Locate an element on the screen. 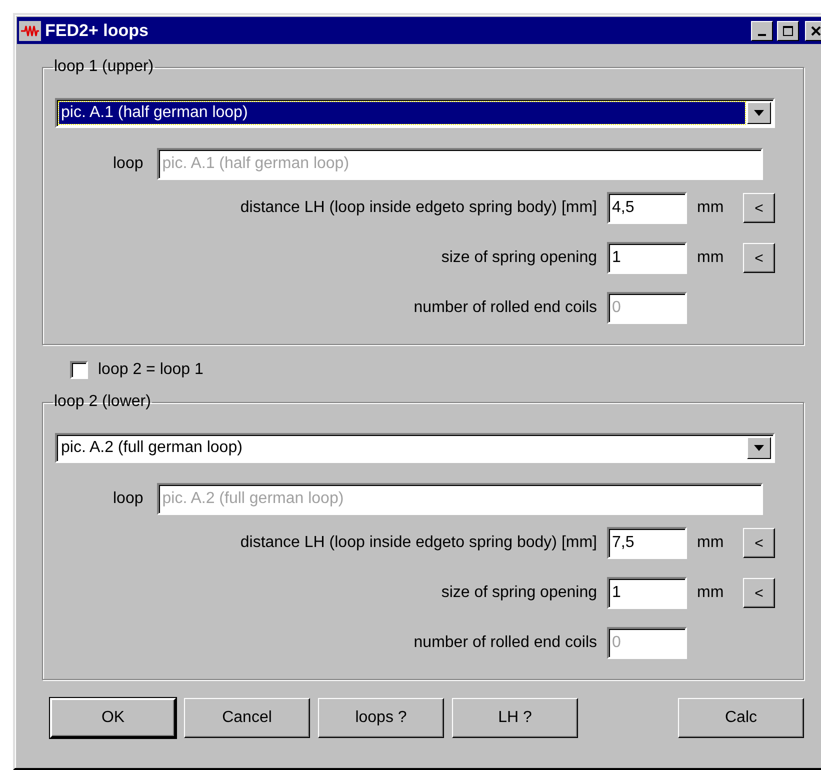 This screenshot has height=770, width=821. input-field: 4,5 is located at coordinates (647, 208).